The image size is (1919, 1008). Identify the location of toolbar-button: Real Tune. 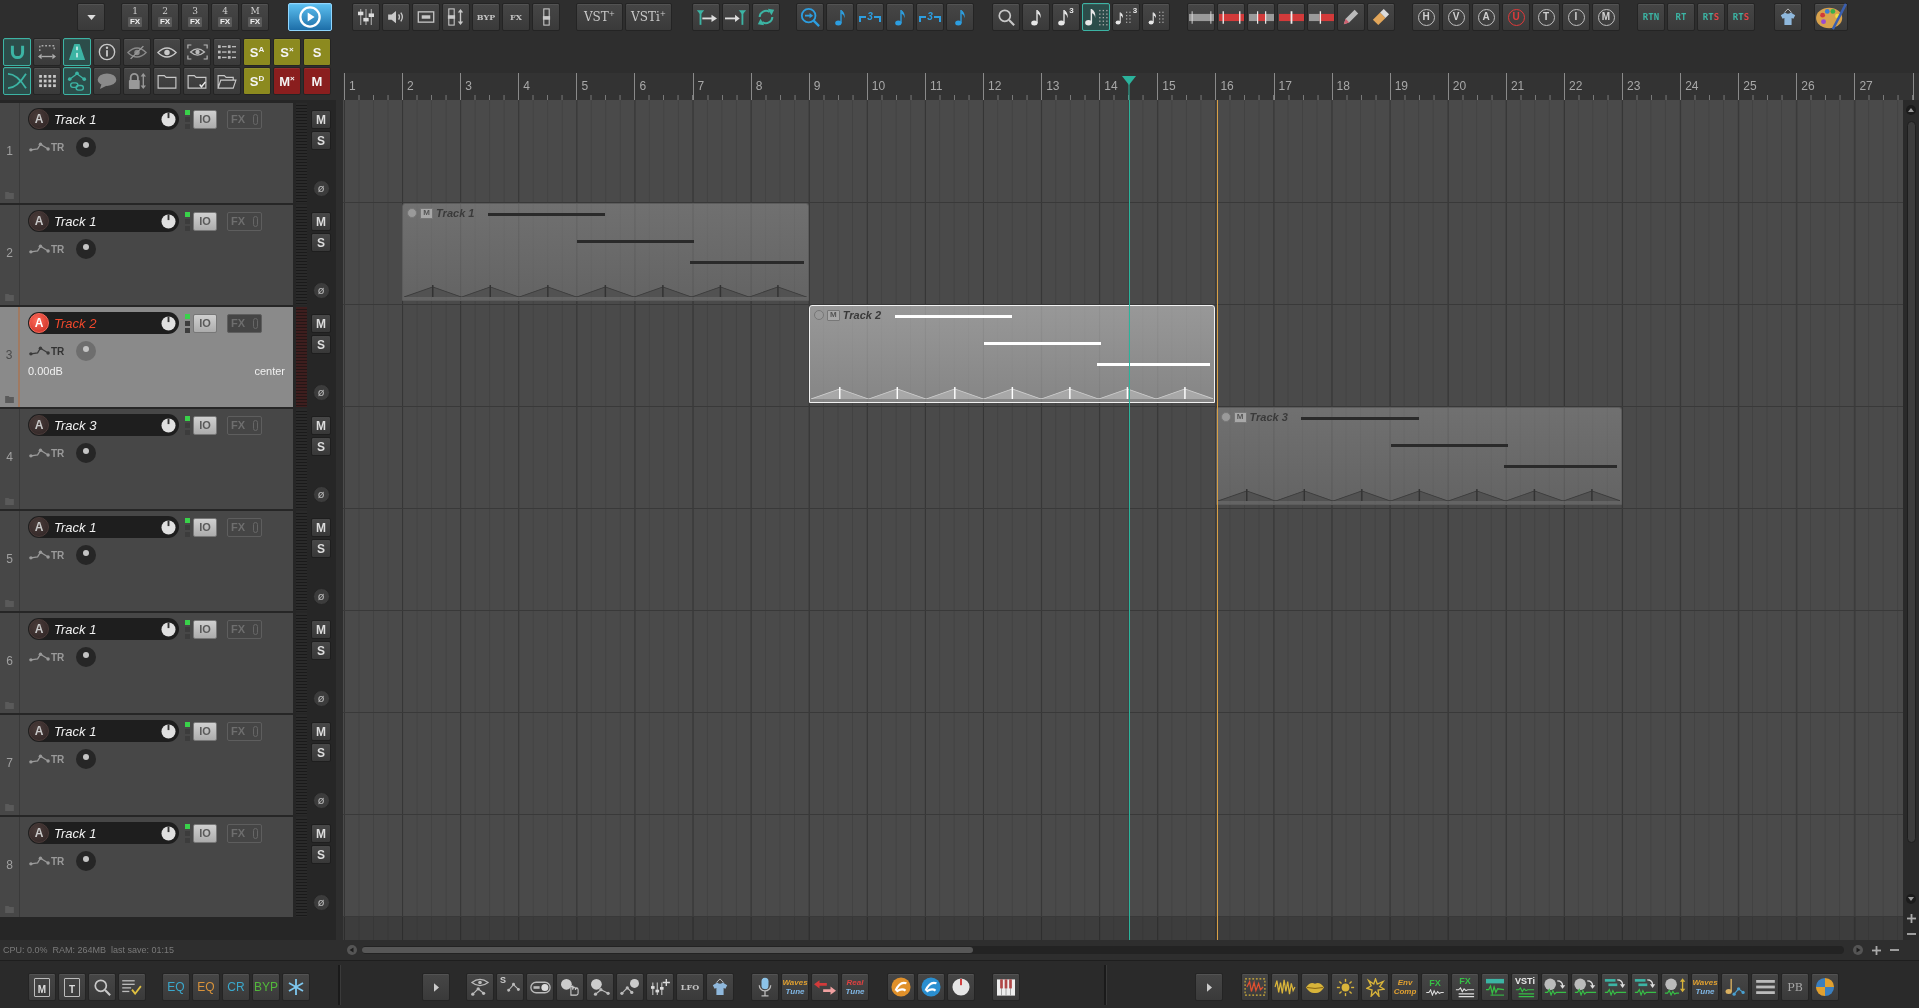
(855, 987).